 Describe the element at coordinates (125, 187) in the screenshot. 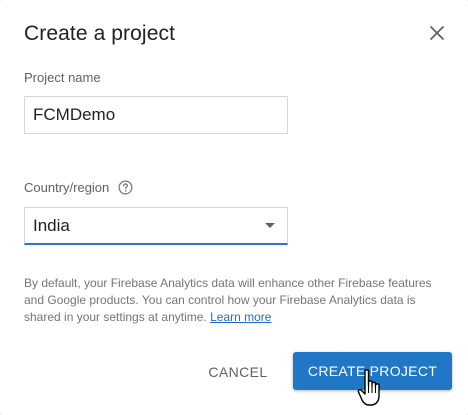

I see `help-icon` at that location.